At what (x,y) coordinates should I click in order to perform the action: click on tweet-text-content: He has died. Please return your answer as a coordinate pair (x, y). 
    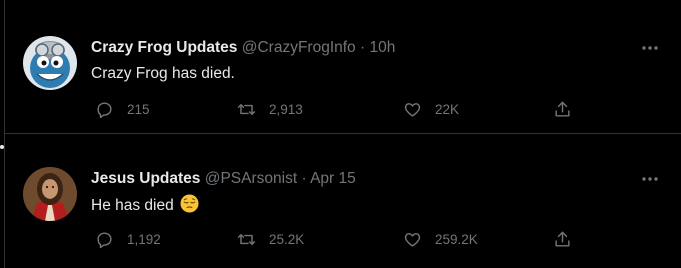
    Looking at the image, I should click on (132, 205).